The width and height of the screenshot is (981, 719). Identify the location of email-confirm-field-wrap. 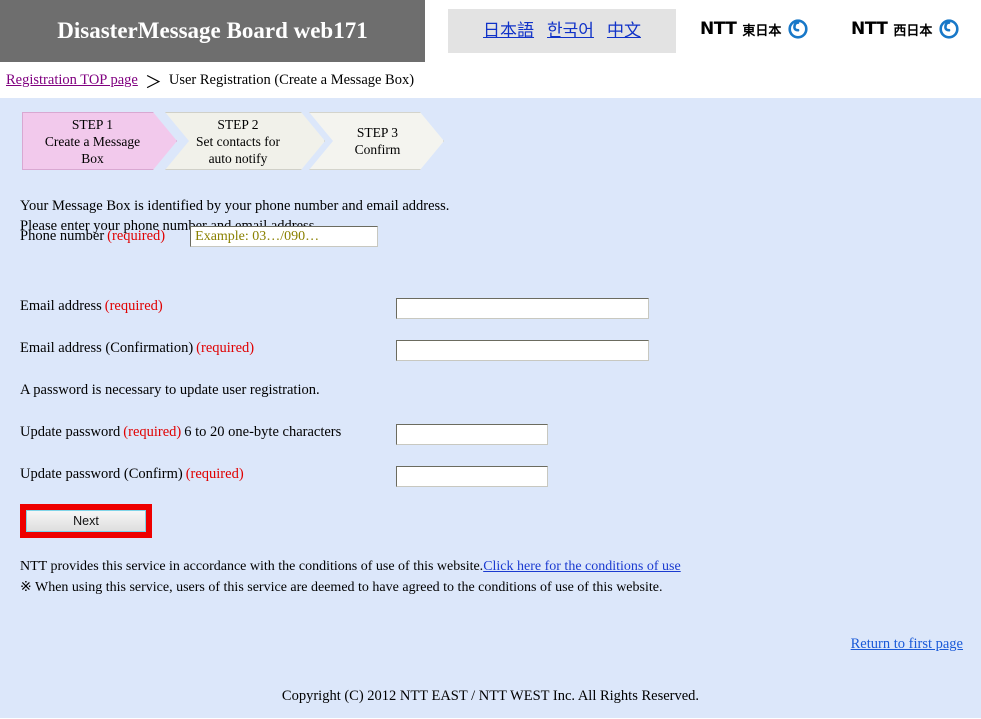
(522, 350).